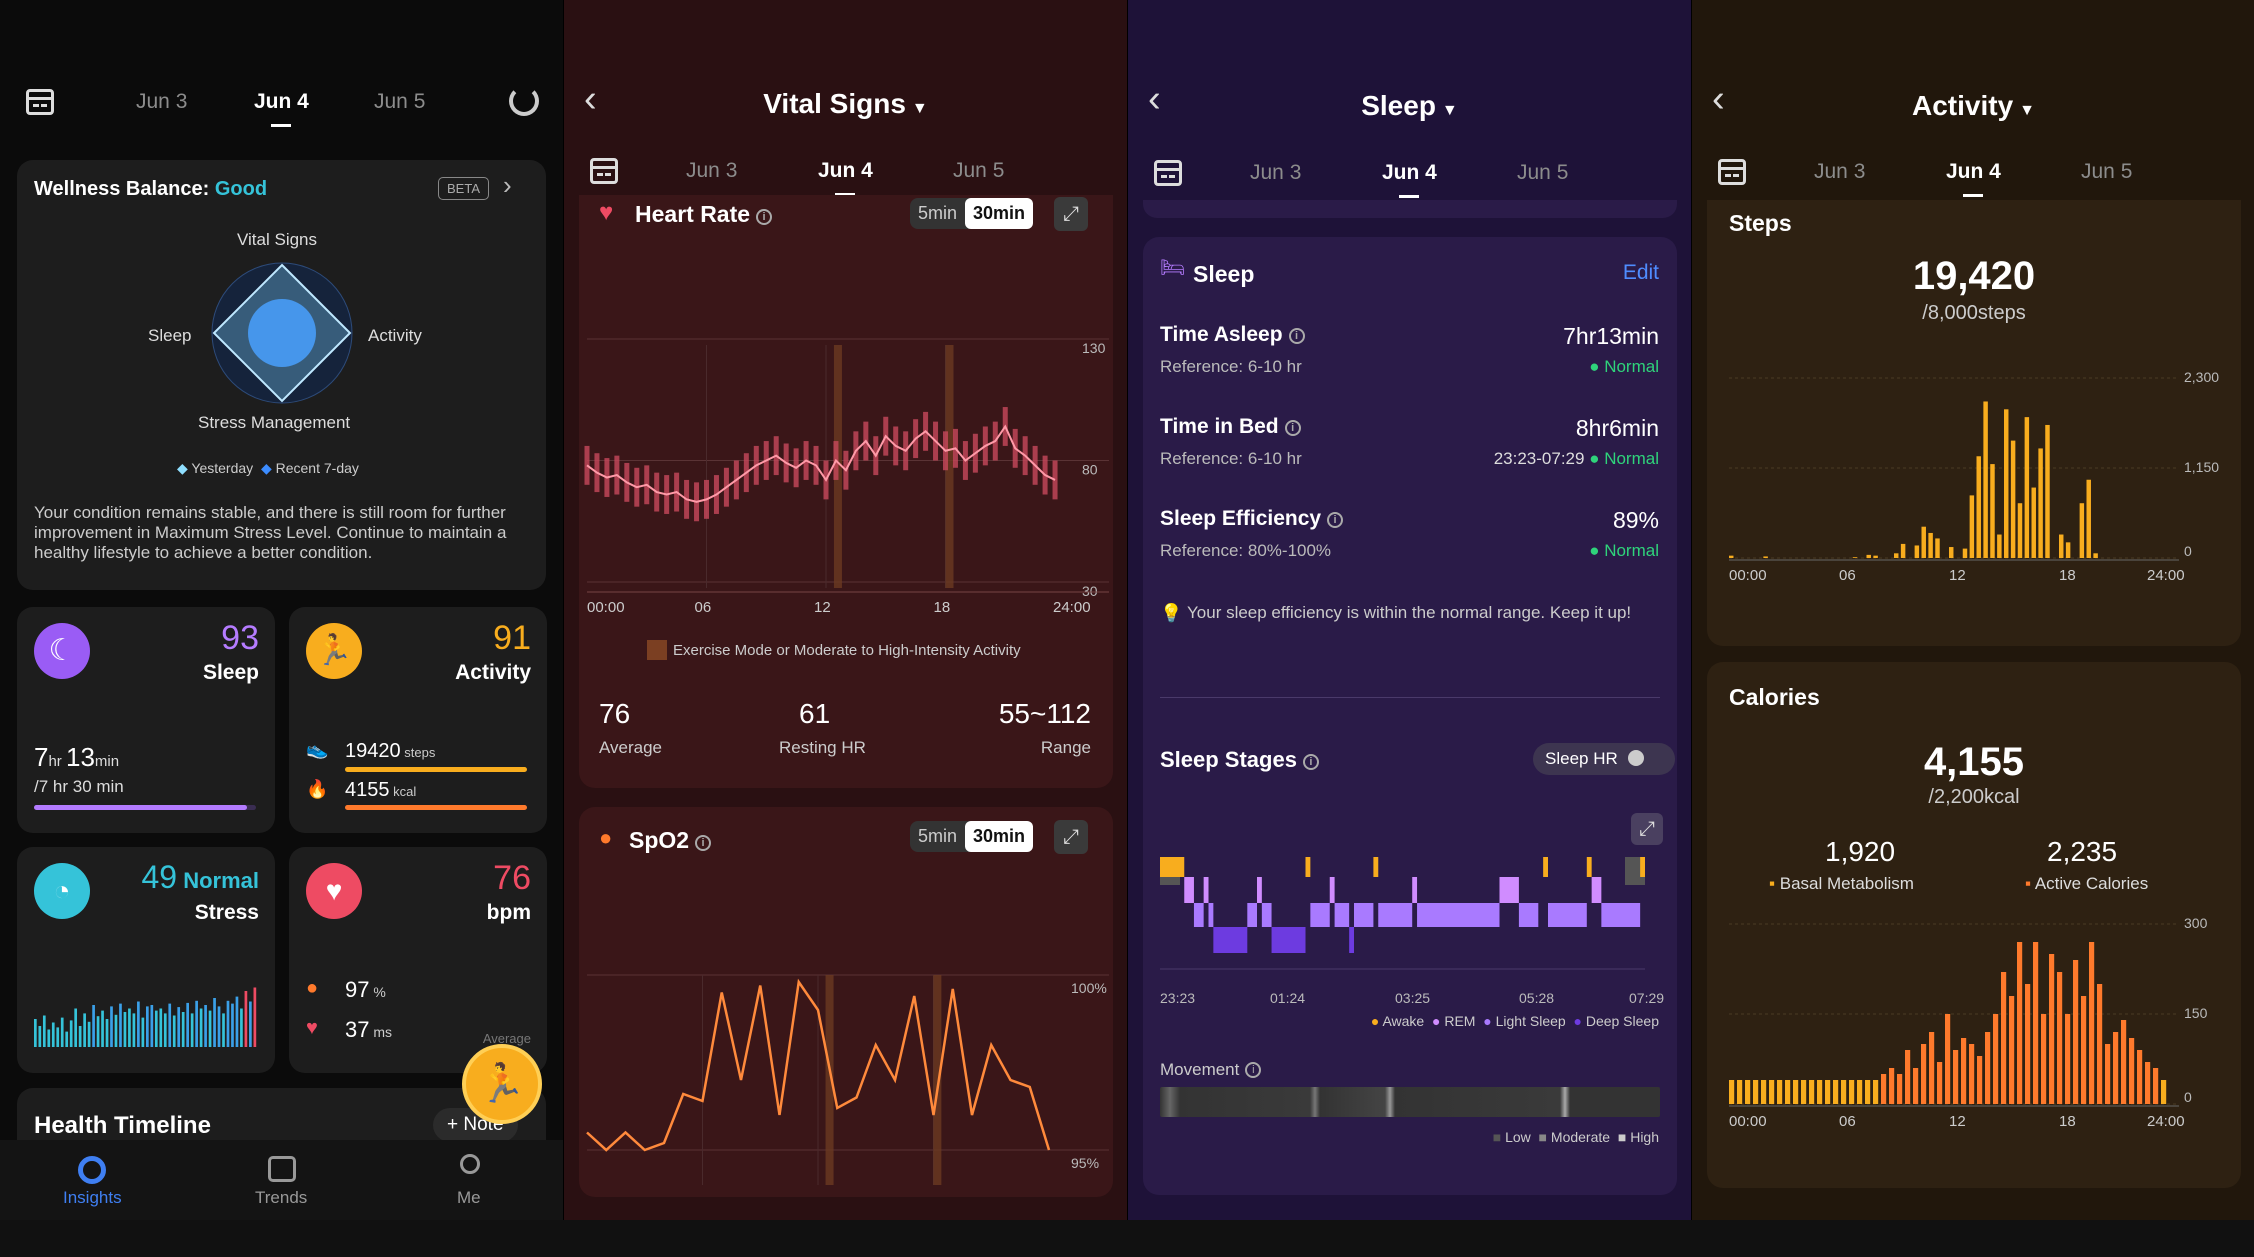  What do you see at coordinates (1173, 268) in the screenshot?
I see `bed-icon: 🛏` at bounding box center [1173, 268].